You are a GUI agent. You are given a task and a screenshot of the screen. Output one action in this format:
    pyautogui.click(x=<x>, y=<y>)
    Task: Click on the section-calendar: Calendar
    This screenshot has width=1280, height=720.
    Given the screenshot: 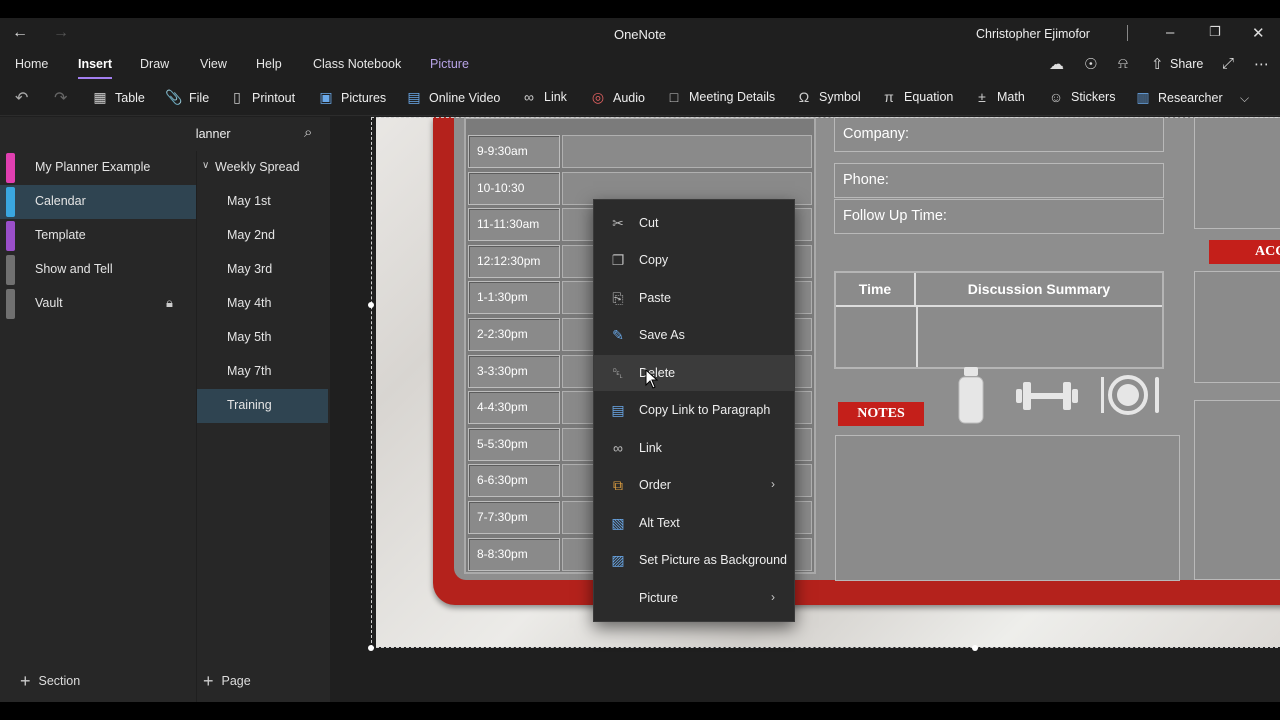 What is the action you would take?
    pyautogui.click(x=98, y=202)
    